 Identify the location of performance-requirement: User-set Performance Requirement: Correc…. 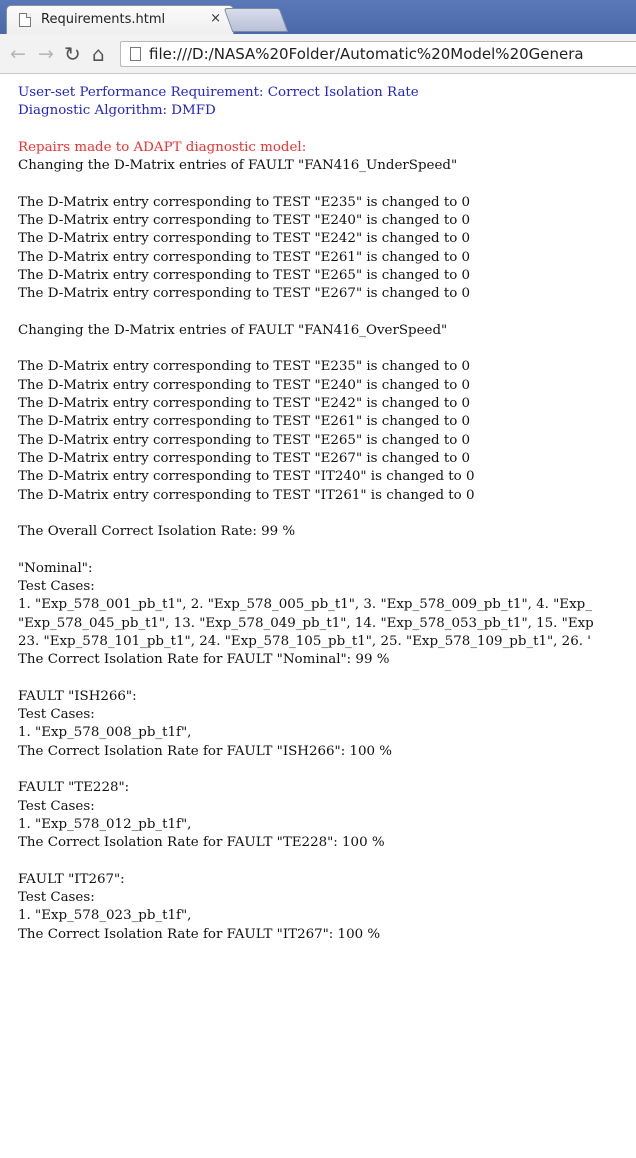
(218, 92).